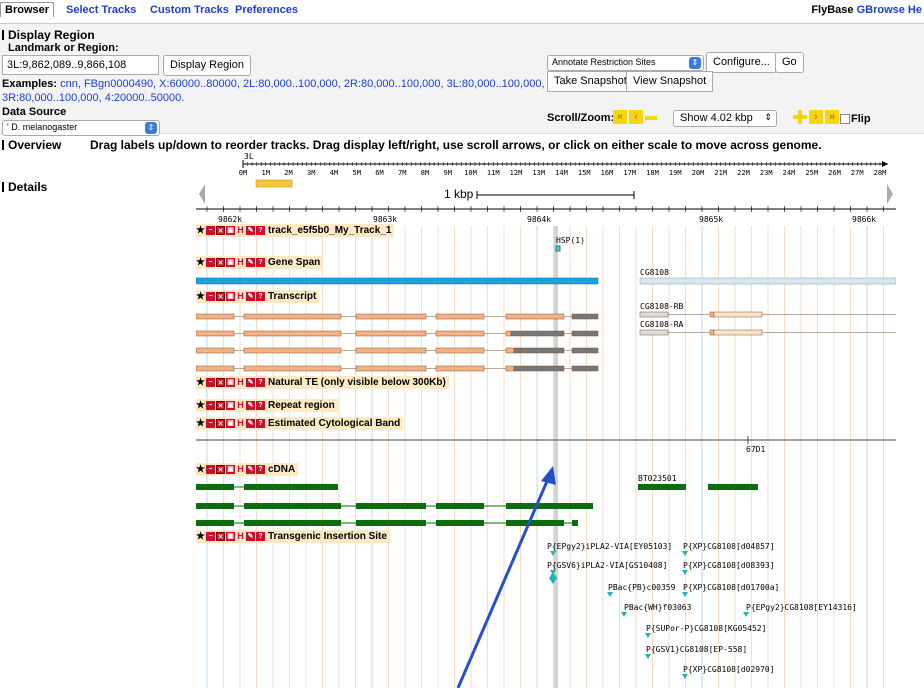 The height and width of the screenshot is (688, 924). What do you see at coordinates (101, 10) in the screenshot?
I see `tab-select-tracks: Select Tracks` at bounding box center [101, 10].